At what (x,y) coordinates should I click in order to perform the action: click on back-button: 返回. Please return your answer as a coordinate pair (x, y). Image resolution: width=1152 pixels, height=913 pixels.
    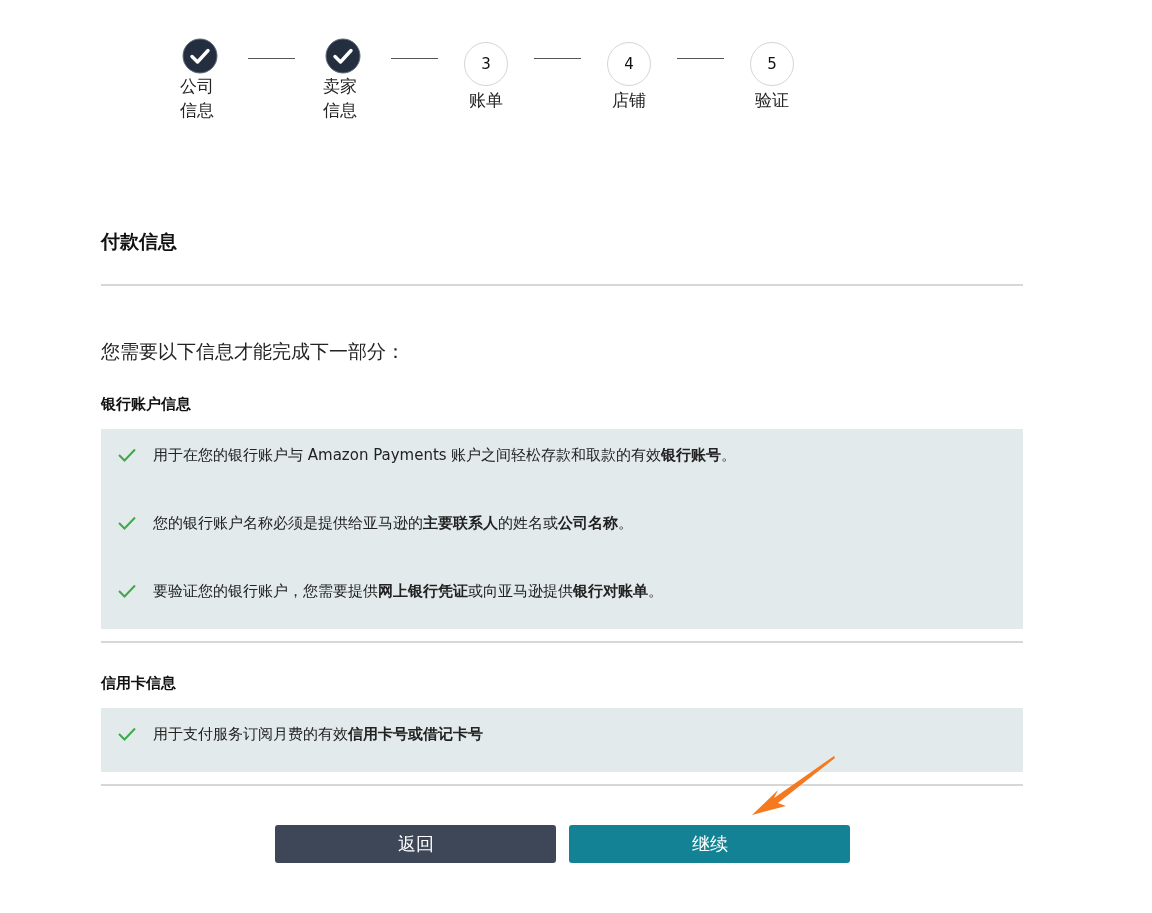
    Looking at the image, I should click on (415, 844).